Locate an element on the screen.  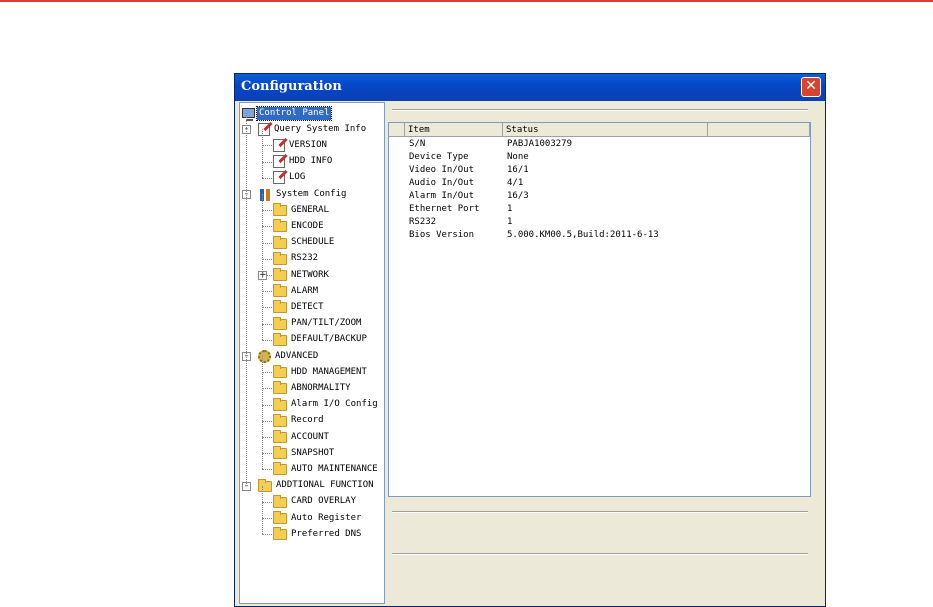
list-row: S/N PABJA1003279 is located at coordinates (599, 145).